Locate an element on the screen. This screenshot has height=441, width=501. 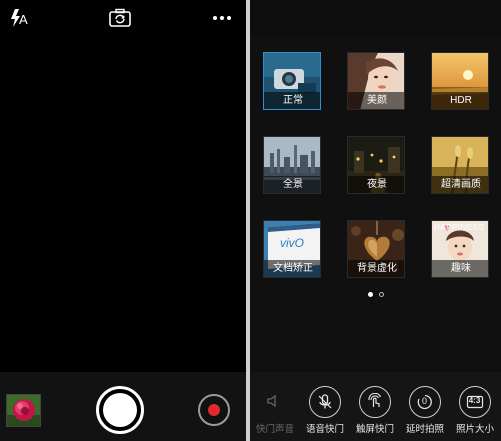
tool-label: 快门声音 is located at coordinates (274, 429).